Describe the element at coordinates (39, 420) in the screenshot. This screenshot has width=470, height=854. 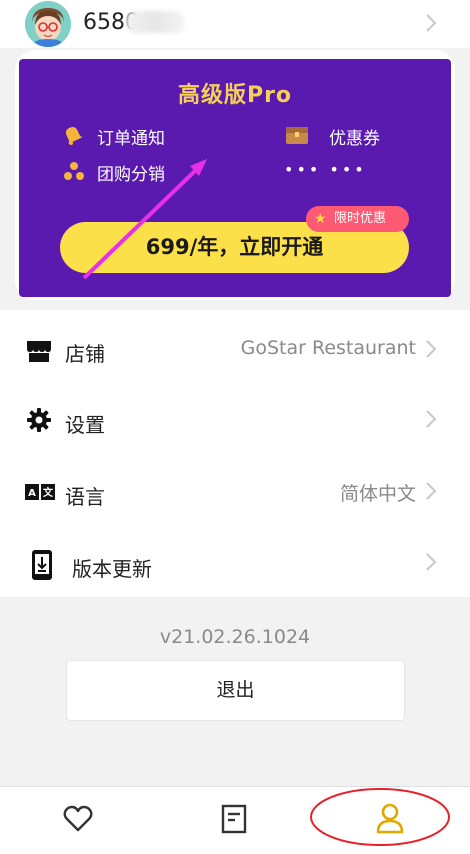
I see `gear-icon` at that location.